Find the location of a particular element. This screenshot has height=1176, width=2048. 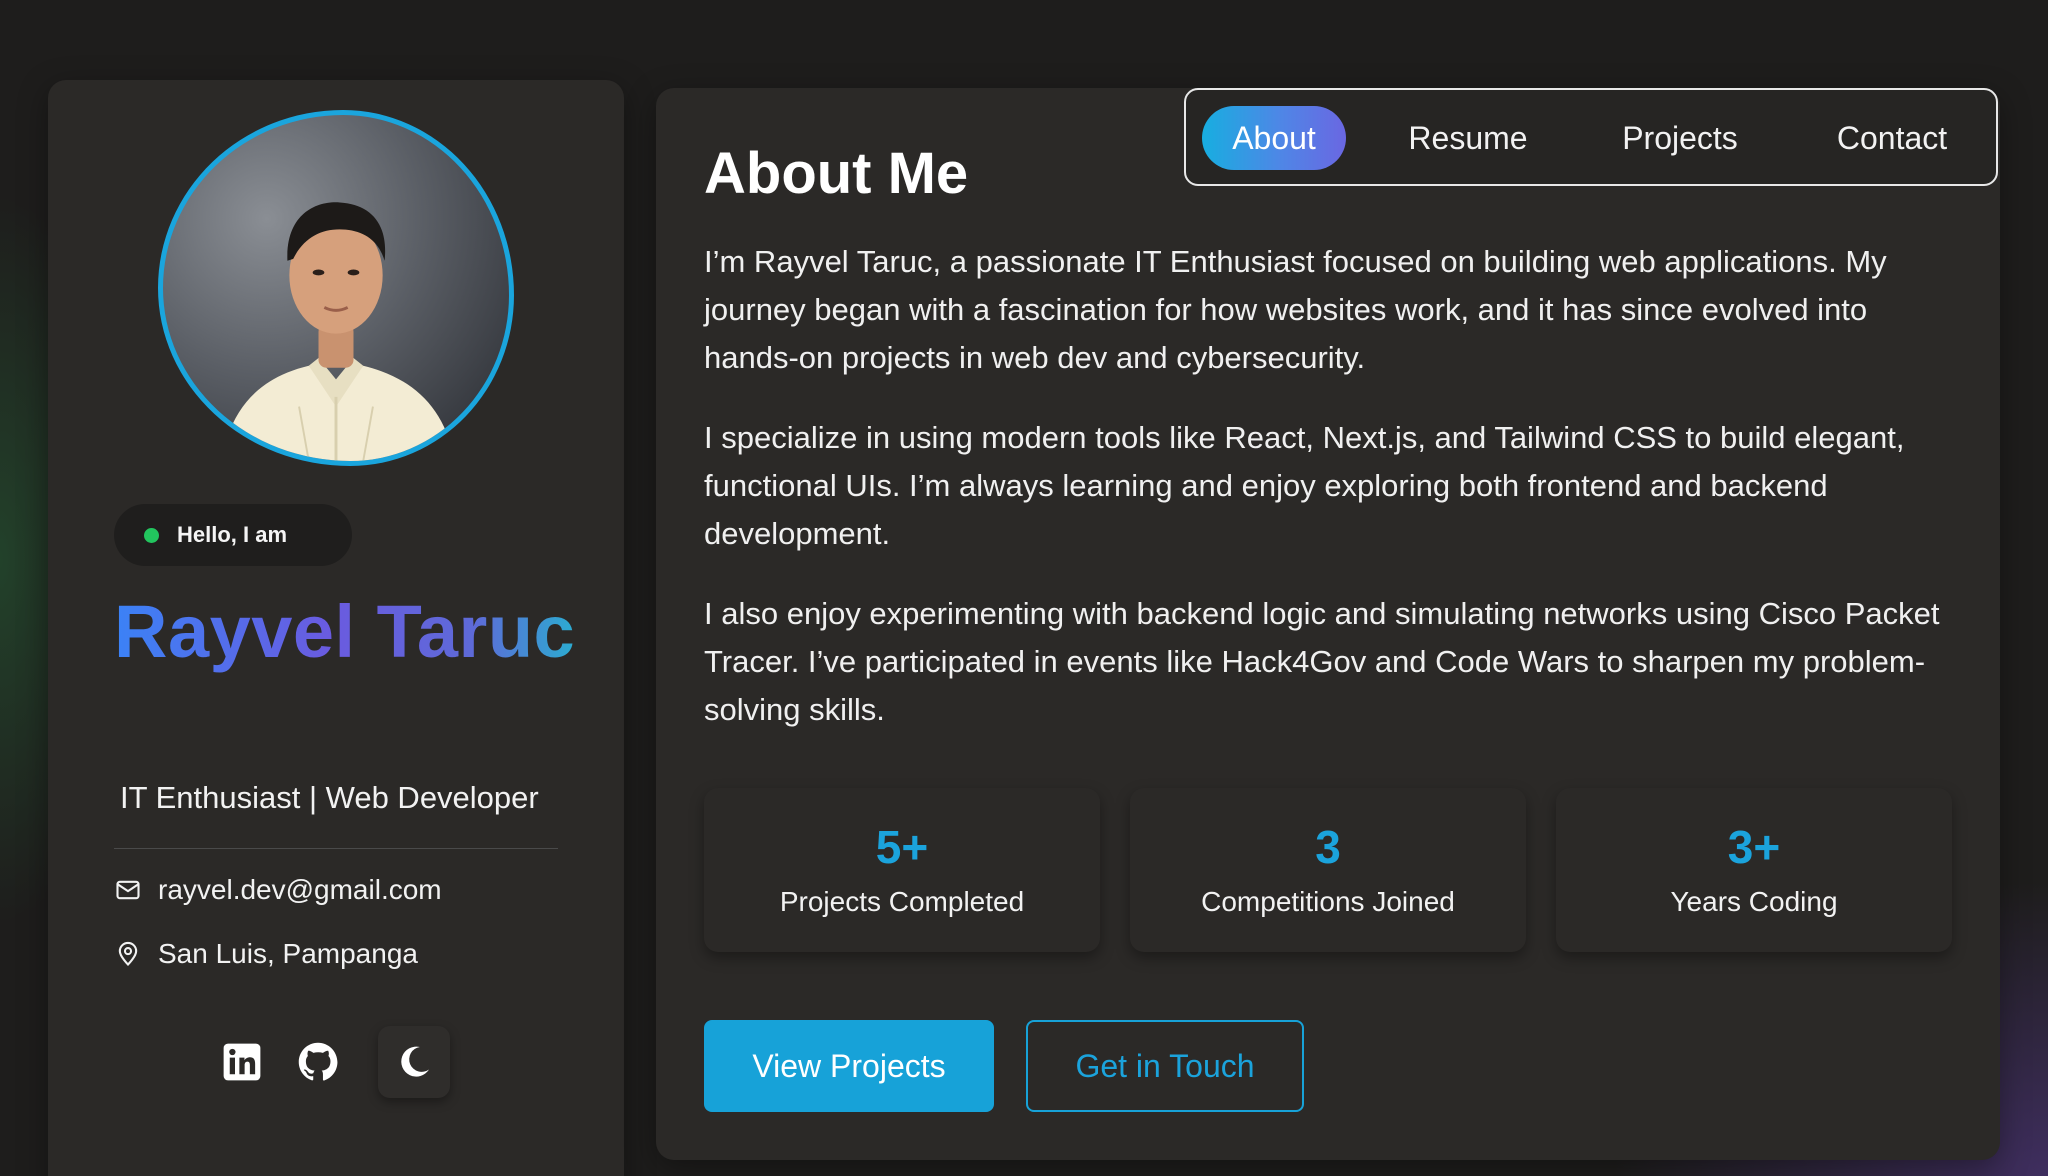

profile-photo is located at coordinates (336, 288).